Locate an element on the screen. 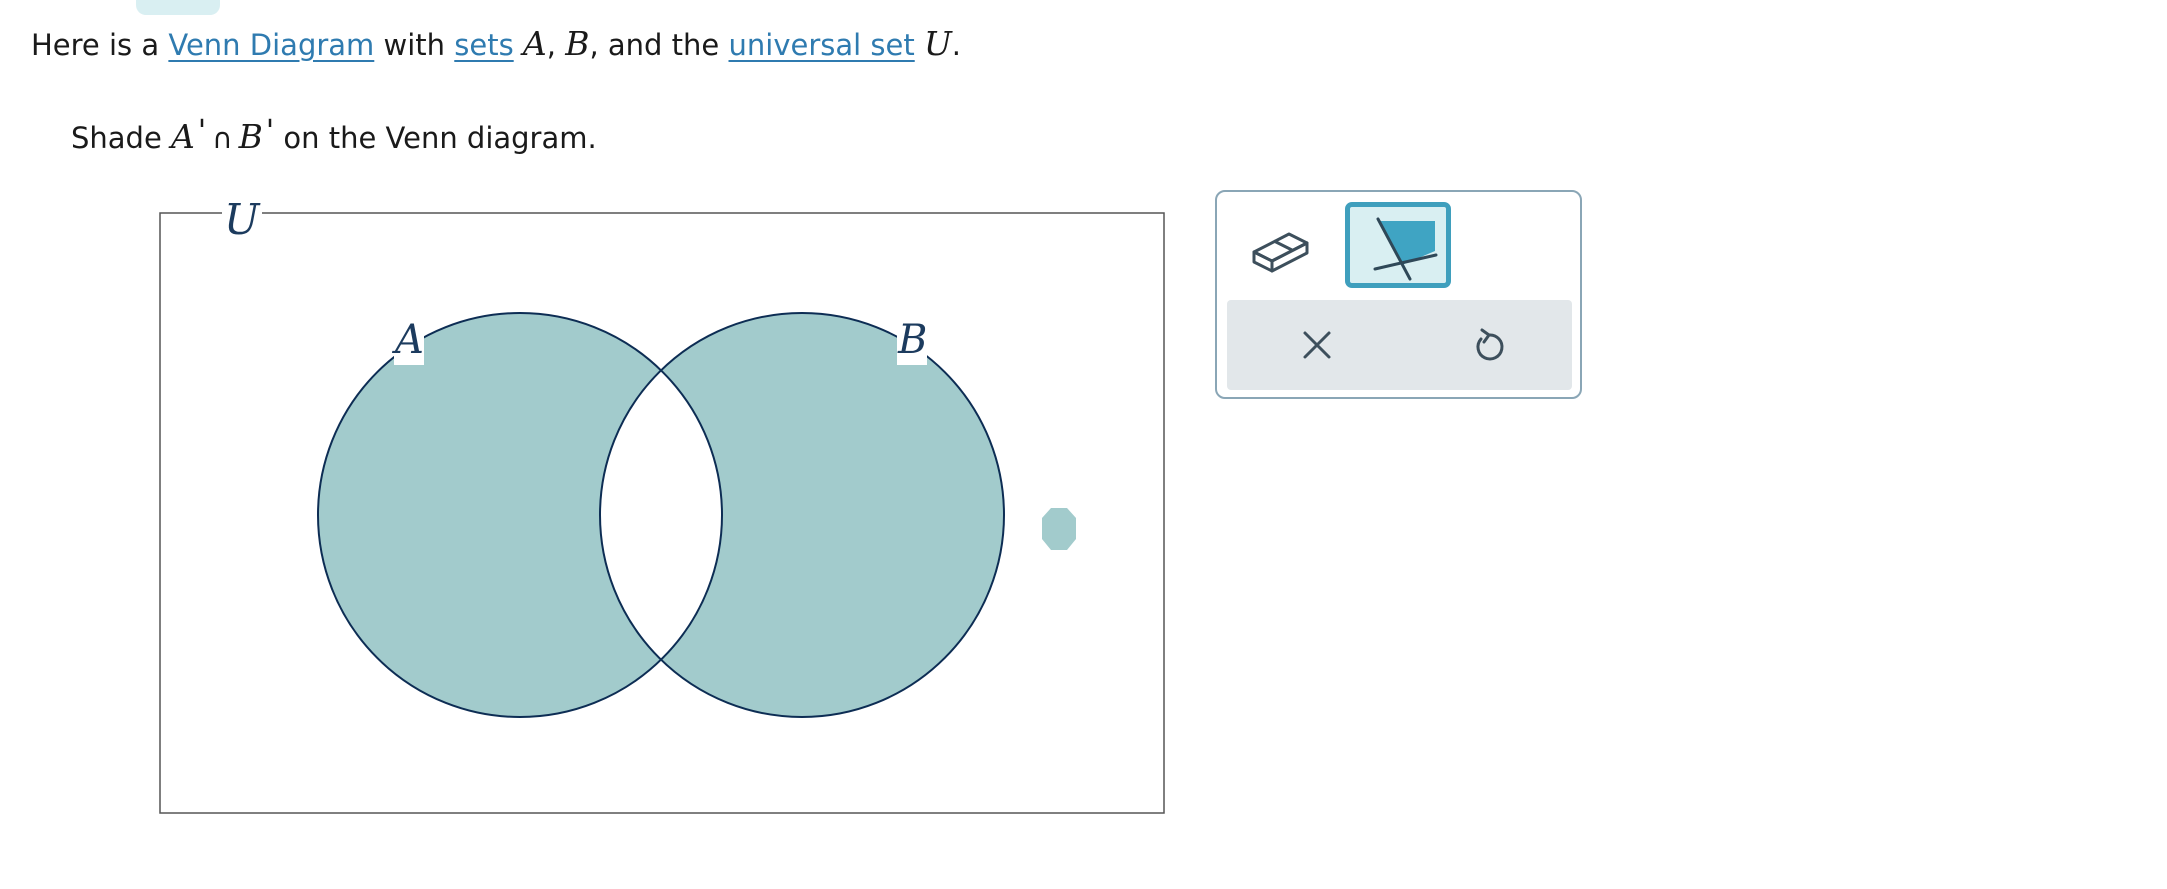 The width and height of the screenshot is (2167, 889). eraser-icon is located at coordinates (1280, 252).